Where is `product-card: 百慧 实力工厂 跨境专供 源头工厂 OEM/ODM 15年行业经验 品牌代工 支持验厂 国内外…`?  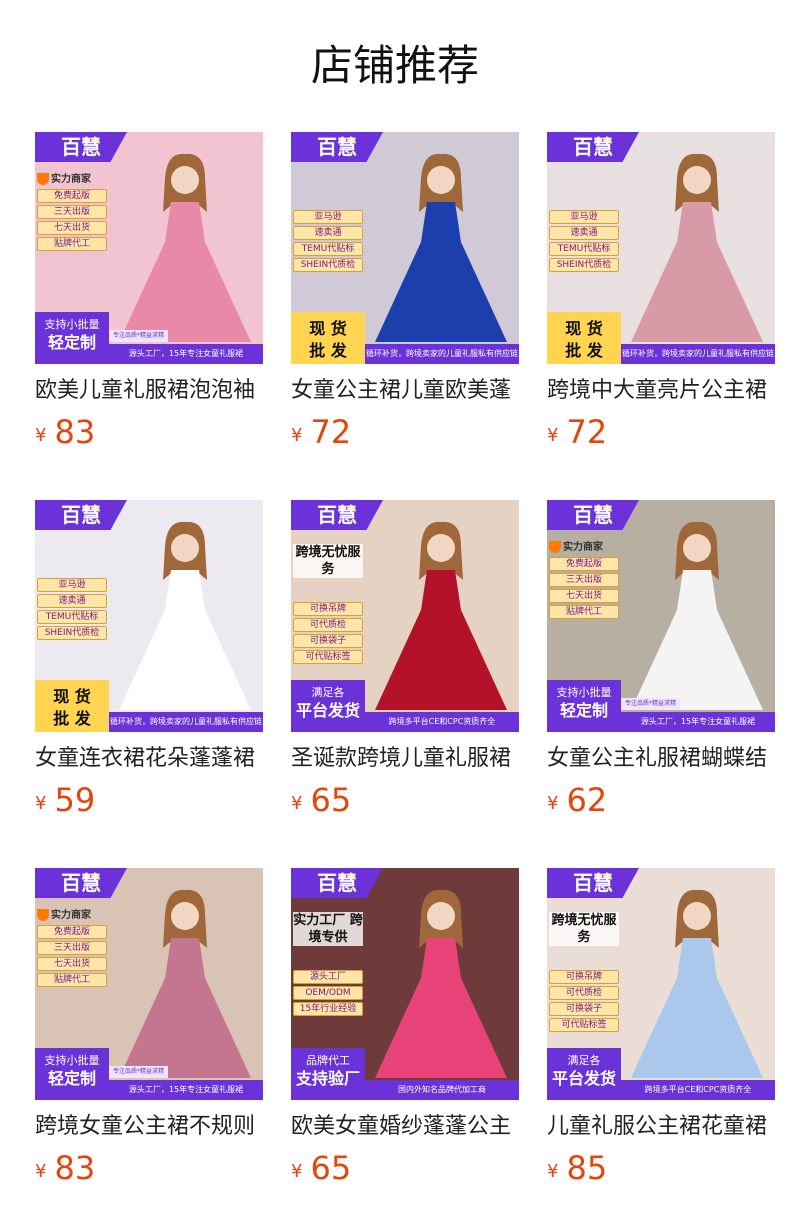
product-card: 百慧 实力工厂 跨境专供 源头工厂 OEM/ODM 15年行业经验 品牌代工 支持验厂 国内外… is located at coordinates (405, 1029).